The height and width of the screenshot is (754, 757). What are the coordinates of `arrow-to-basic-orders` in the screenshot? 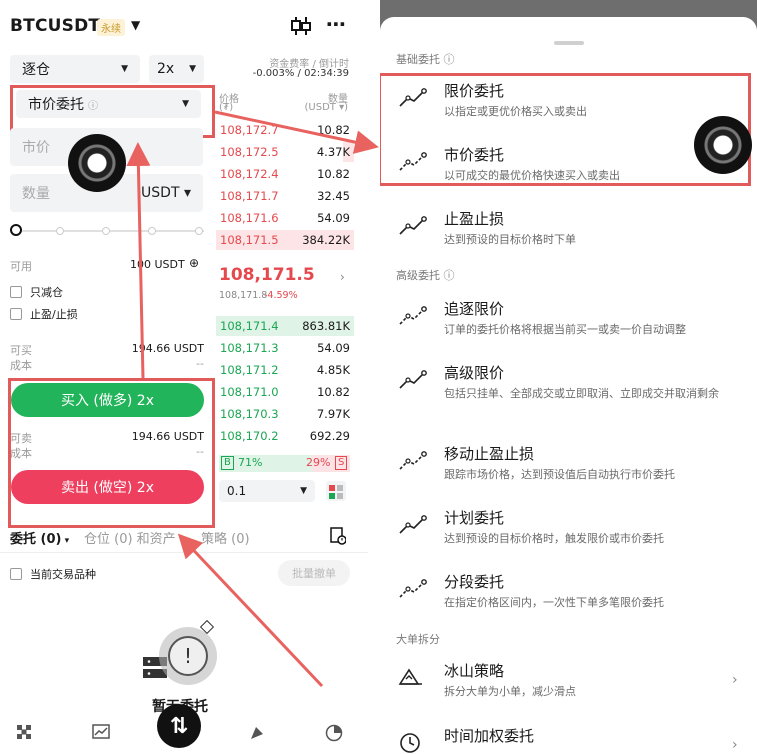 It's located at (296, 132).